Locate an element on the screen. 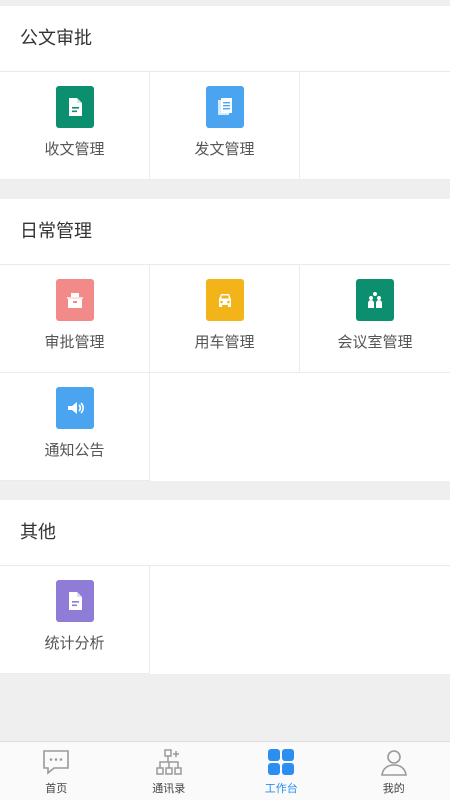 The height and width of the screenshot is (800, 450). section-title: 日常管理 is located at coordinates (225, 232).